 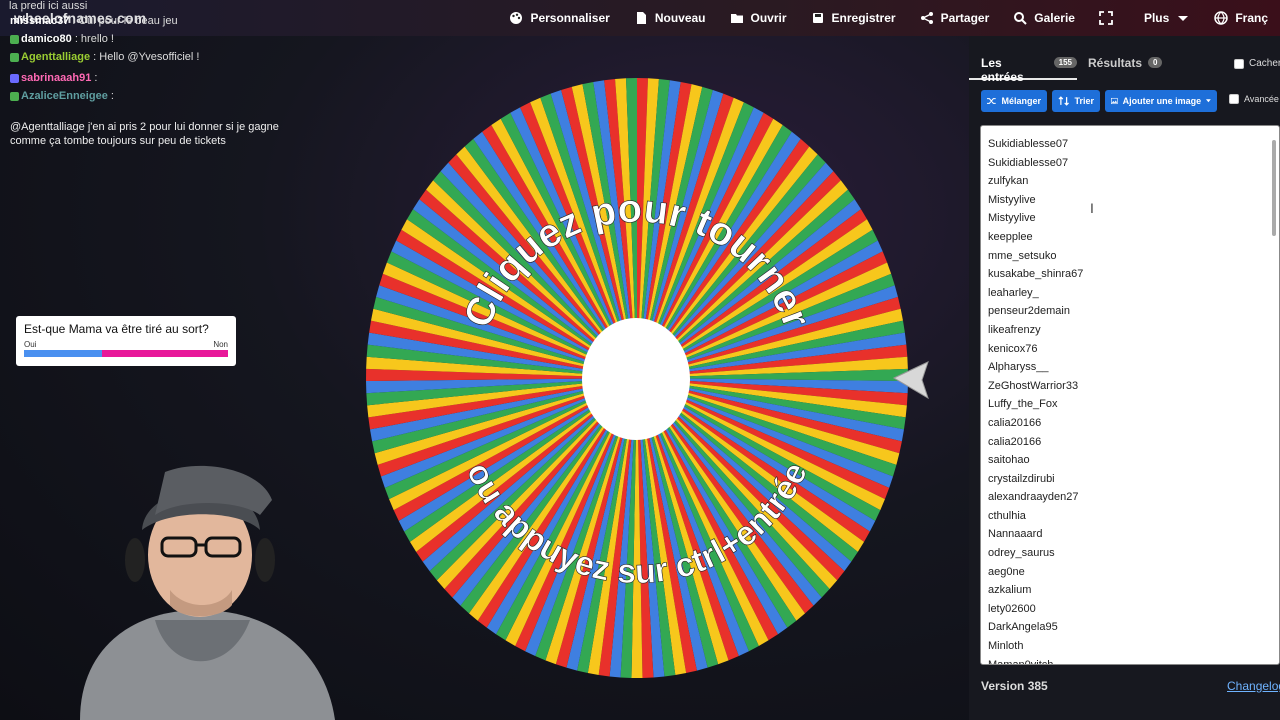 I want to click on chat-line: damico80 : hrello !, so click(x=62, y=39).